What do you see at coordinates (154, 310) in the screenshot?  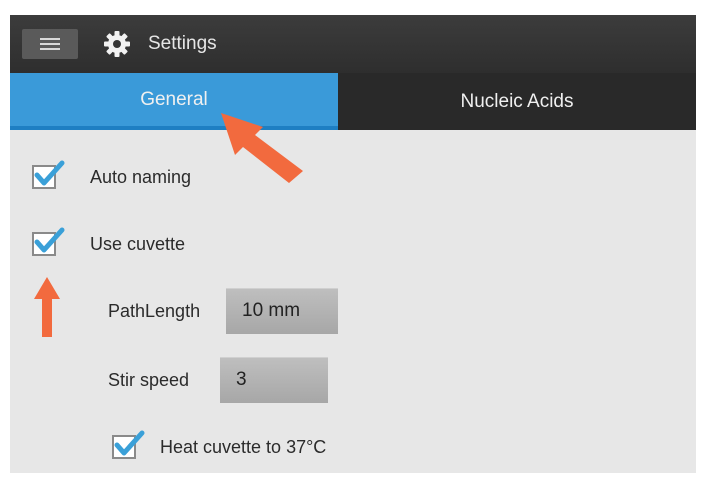 I see `path-length-label: PathLength` at bounding box center [154, 310].